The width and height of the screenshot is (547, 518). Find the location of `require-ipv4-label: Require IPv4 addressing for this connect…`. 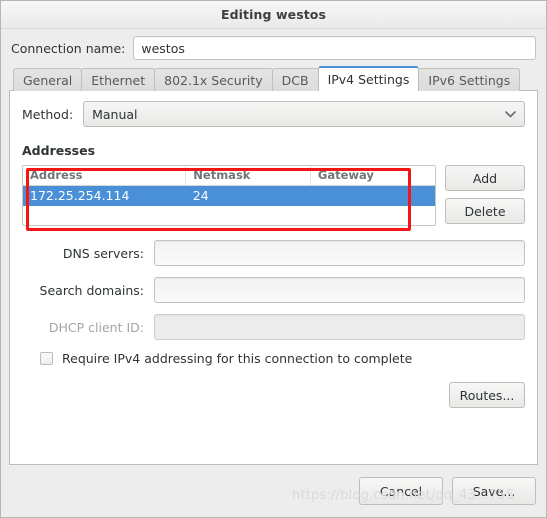

require-ipv4-label: Require IPv4 addressing for this connect… is located at coordinates (237, 358).